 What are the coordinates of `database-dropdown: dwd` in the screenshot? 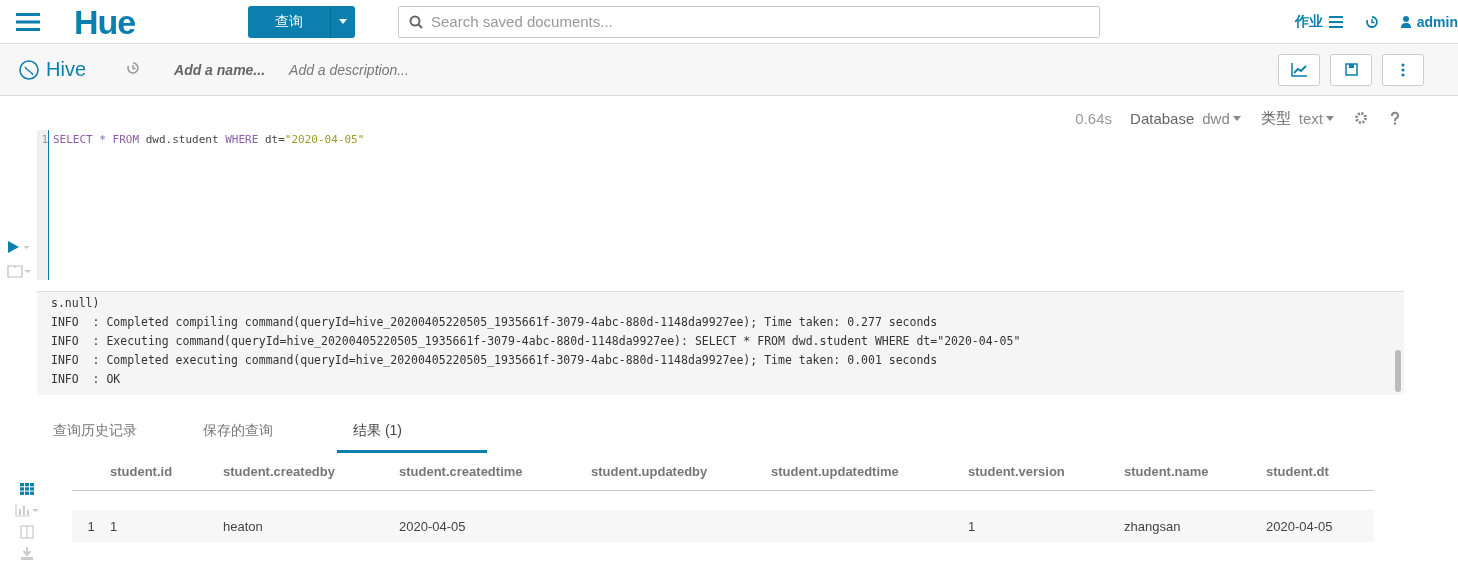 It's located at (1221, 118).